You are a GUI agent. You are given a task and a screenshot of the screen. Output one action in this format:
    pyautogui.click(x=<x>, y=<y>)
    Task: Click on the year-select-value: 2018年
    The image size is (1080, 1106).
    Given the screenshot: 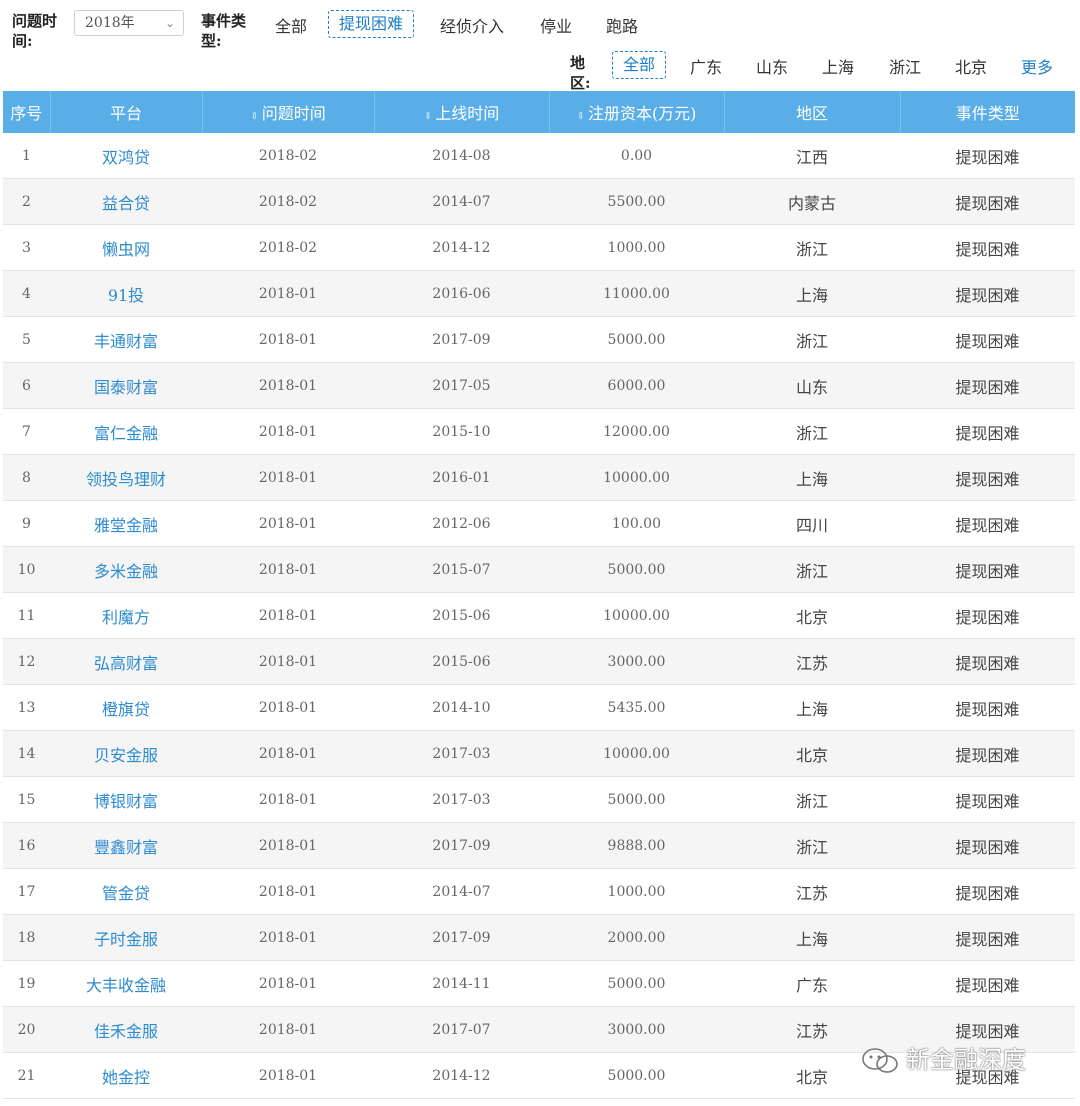 What is the action you would take?
    pyautogui.click(x=110, y=23)
    